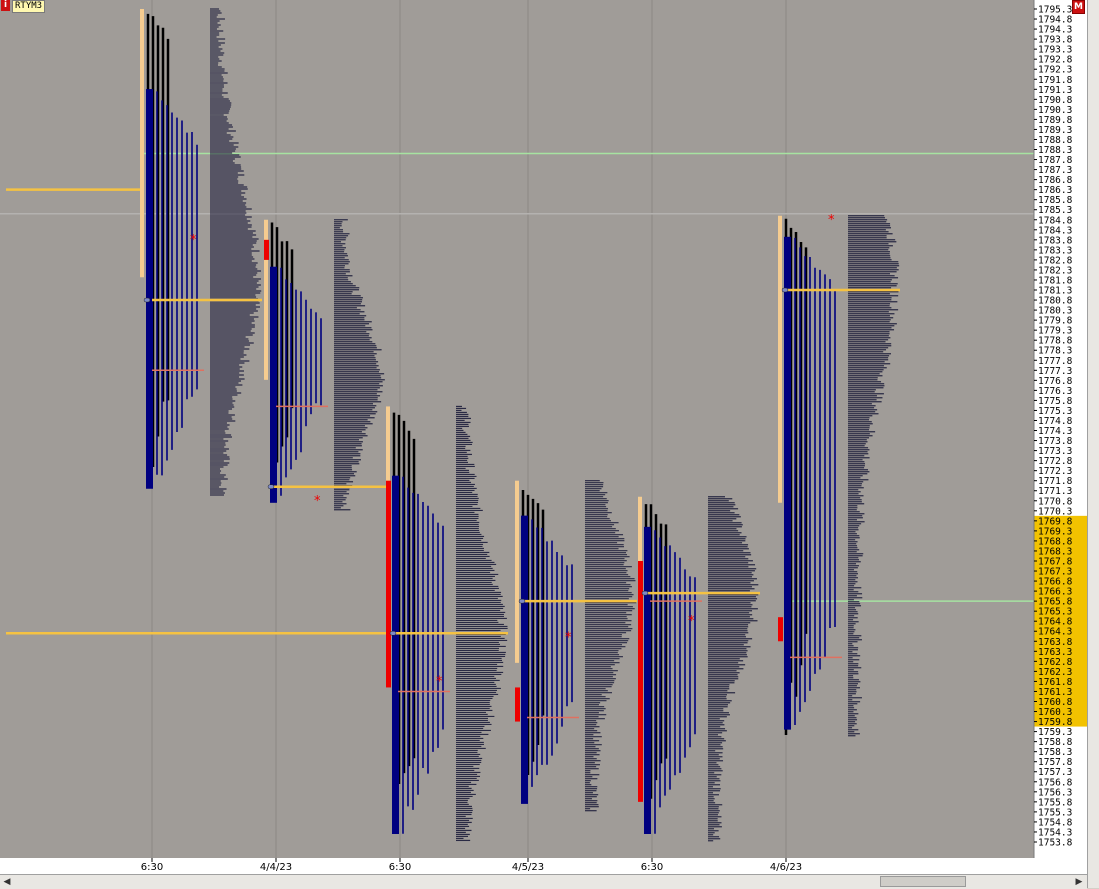  What do you see at coordinates (5, 5) in the screenshot?
I see `info-icon: i` at bounding box center [5, 5].